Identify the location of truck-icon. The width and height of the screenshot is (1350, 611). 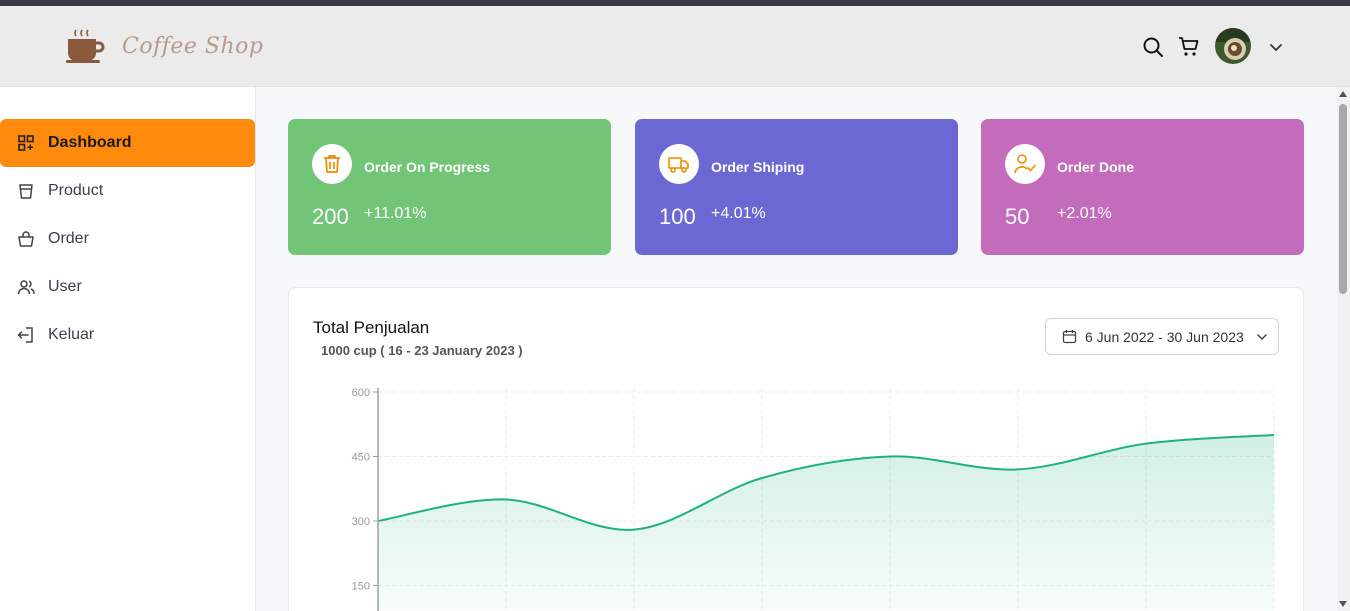
(679, 164).